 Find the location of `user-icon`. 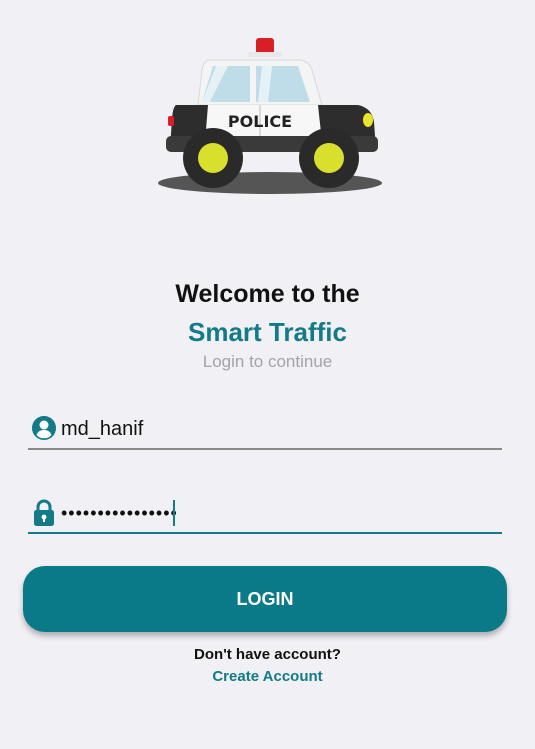

user-icon is located at coordinates (44, 429).